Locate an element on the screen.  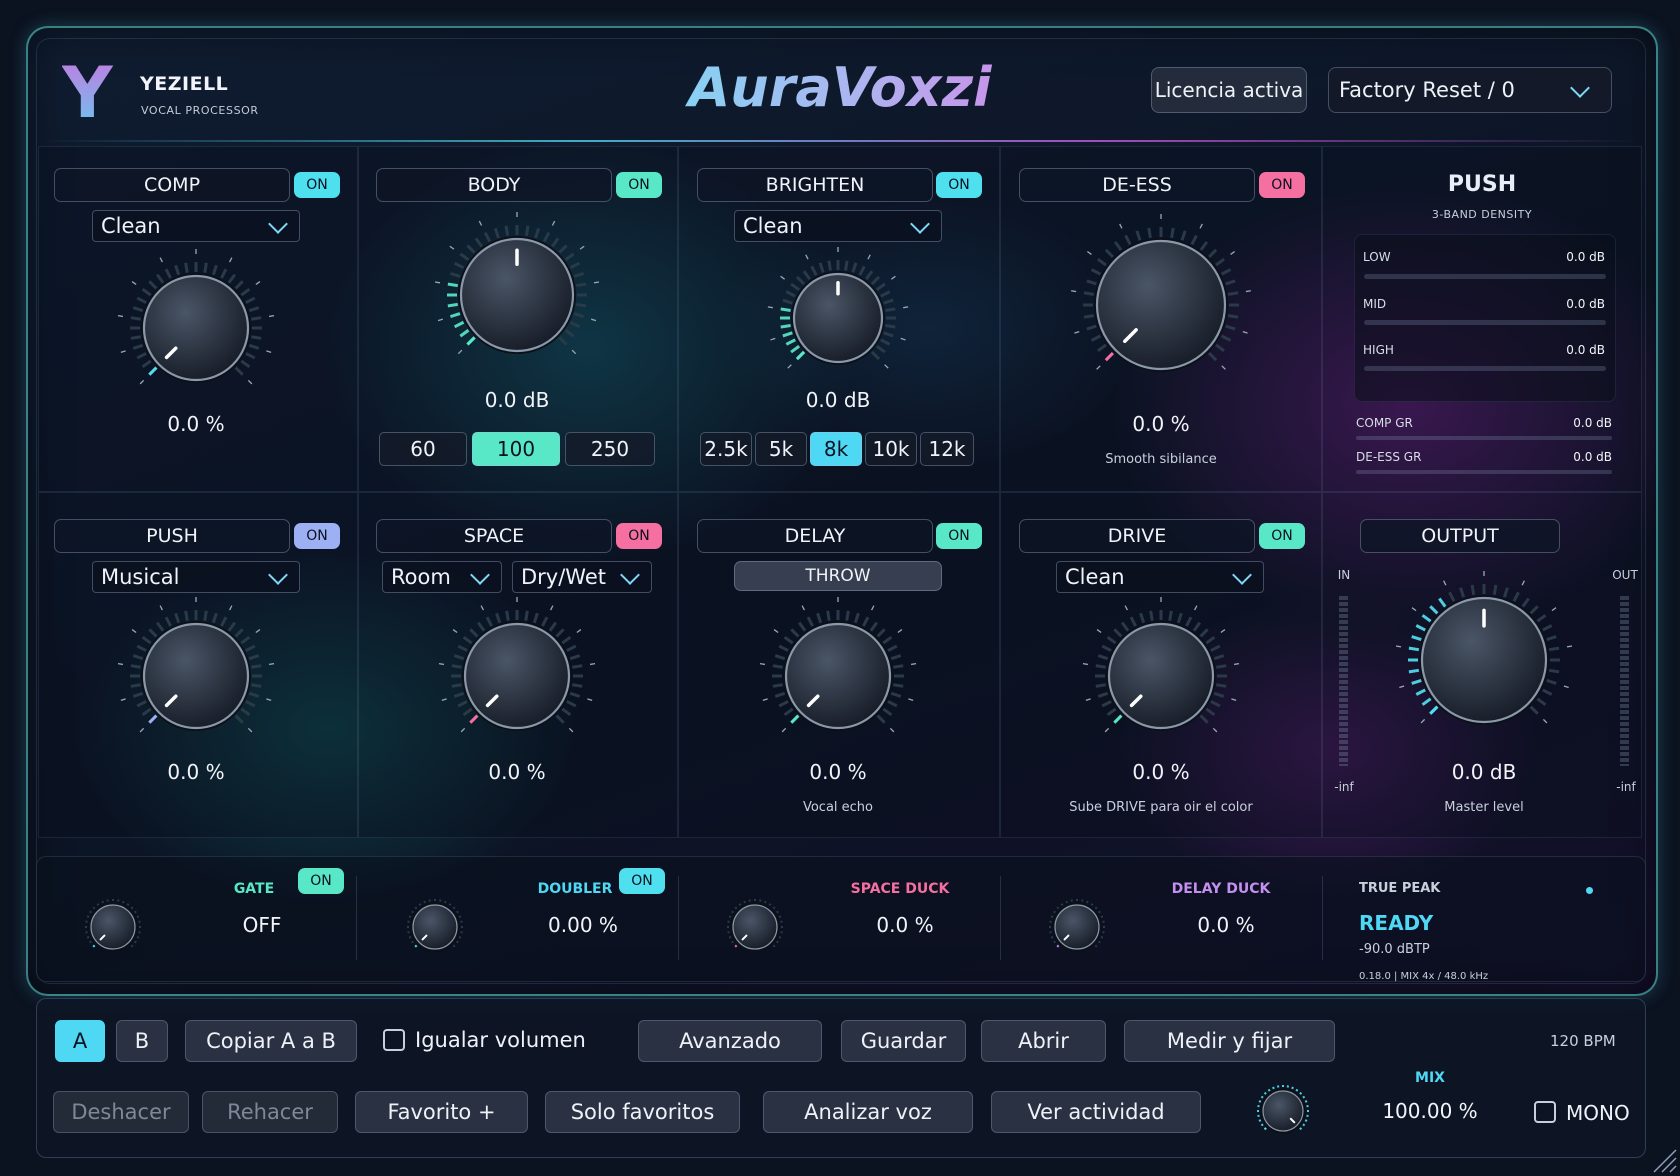
product-title: AuraVoxzi is located at coordinates (840, 87).